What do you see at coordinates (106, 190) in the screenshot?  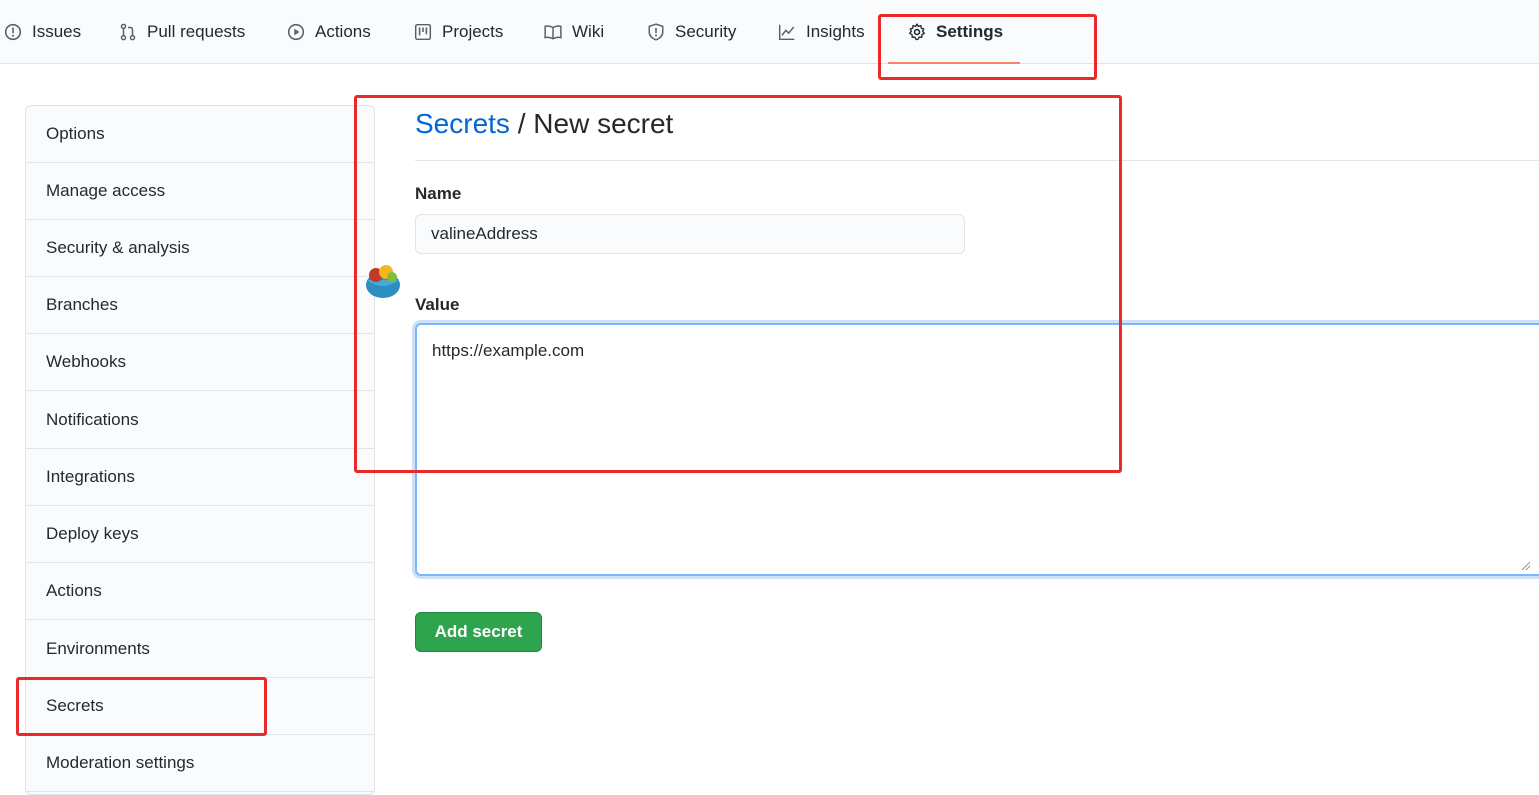 I see `sidebar-item-label: Manage access` at bounding box center [106, 190].